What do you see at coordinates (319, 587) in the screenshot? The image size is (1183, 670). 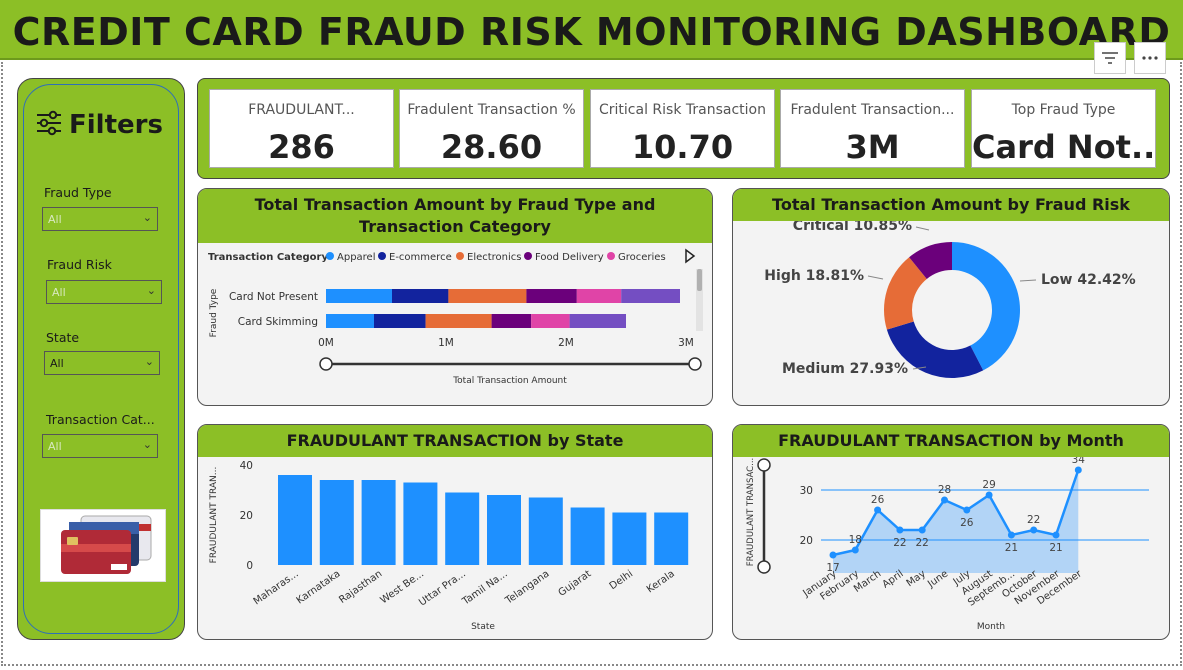 I see `x-tick-label: Karnataka` at bounding box center [319, 587].